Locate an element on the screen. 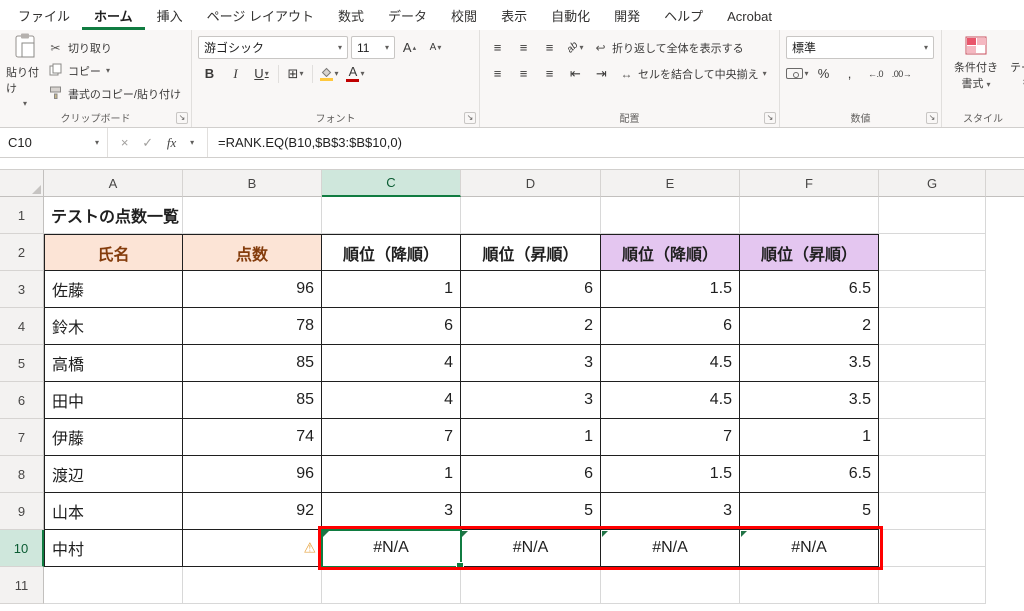 This screenshot has width=1024, height=611. tab-developer: 開発 is located at coordinates (627, 16).